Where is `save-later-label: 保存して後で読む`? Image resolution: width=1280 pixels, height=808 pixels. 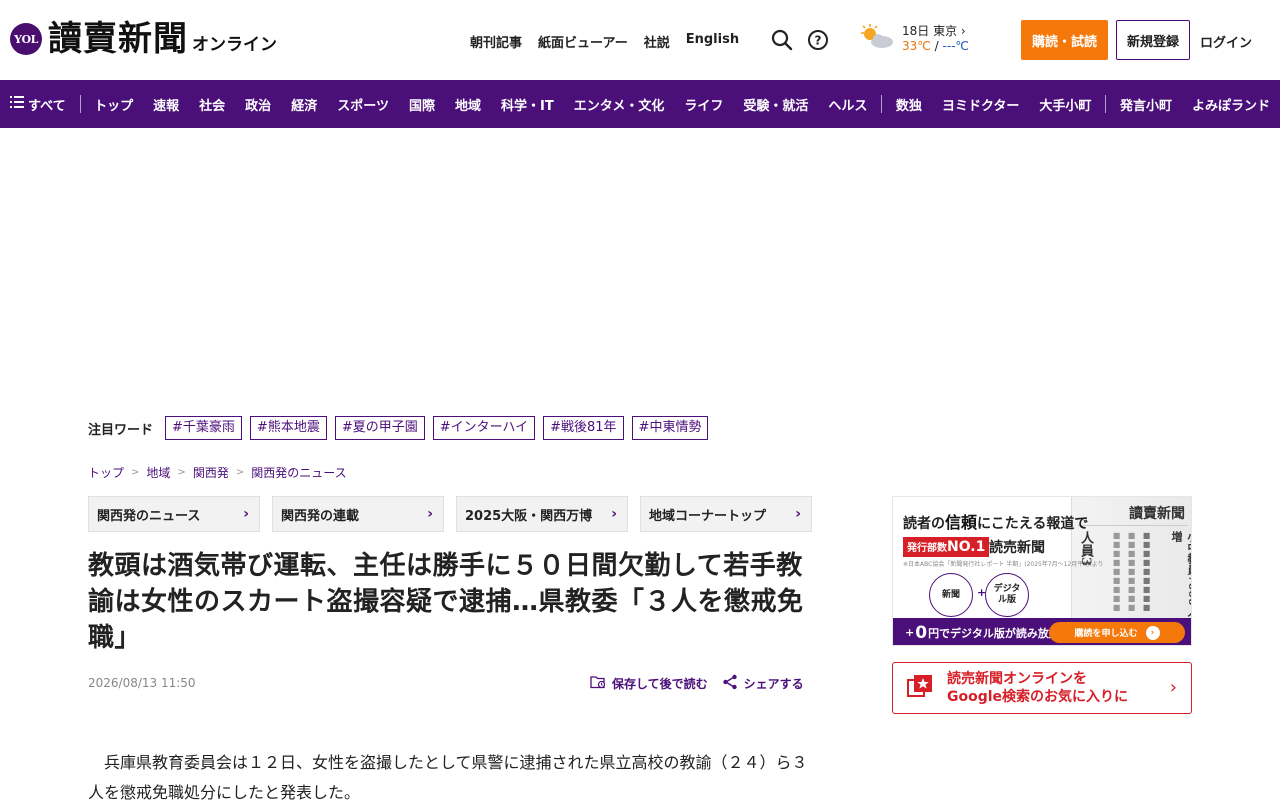
save-later-label: 保存して後で読む is located at coordinates (660, 684).